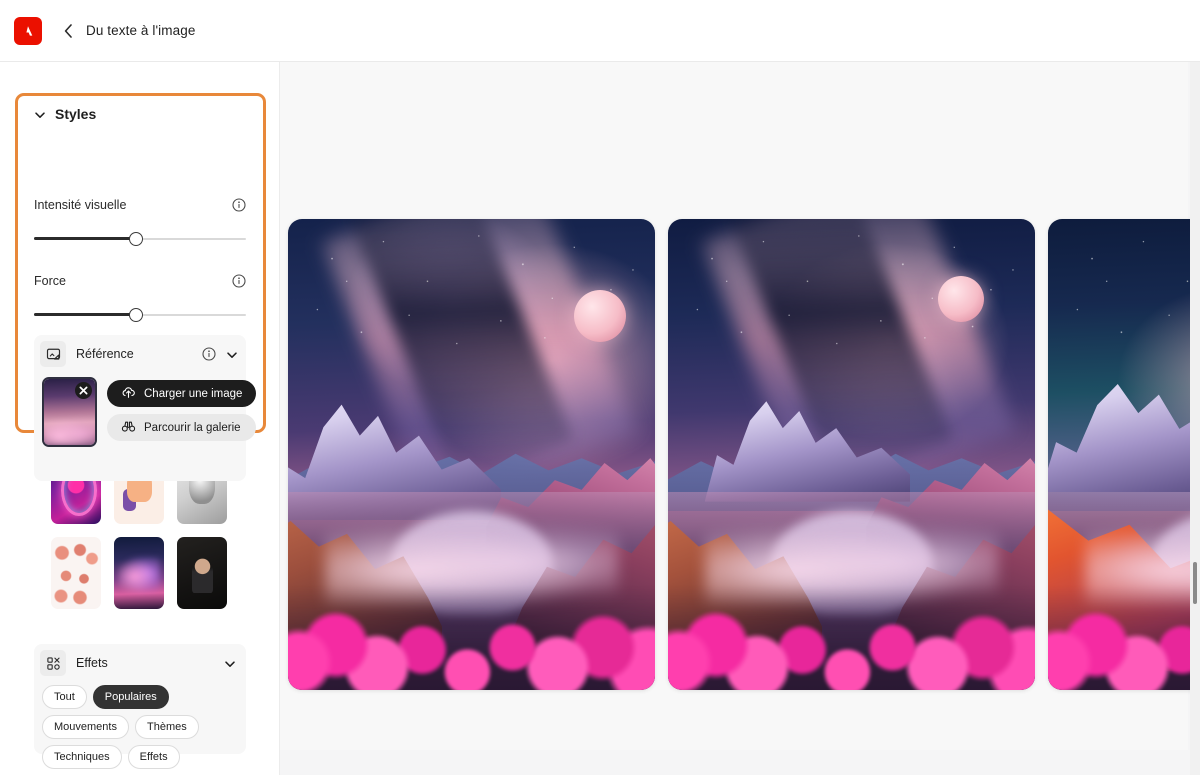 This screenshot has height=775, width=1200. What do you see at coordinates (140, 222) in the screenshot?
I see `visual-intensity-field: Intensité visuelle` at bounding box center [140, 222].